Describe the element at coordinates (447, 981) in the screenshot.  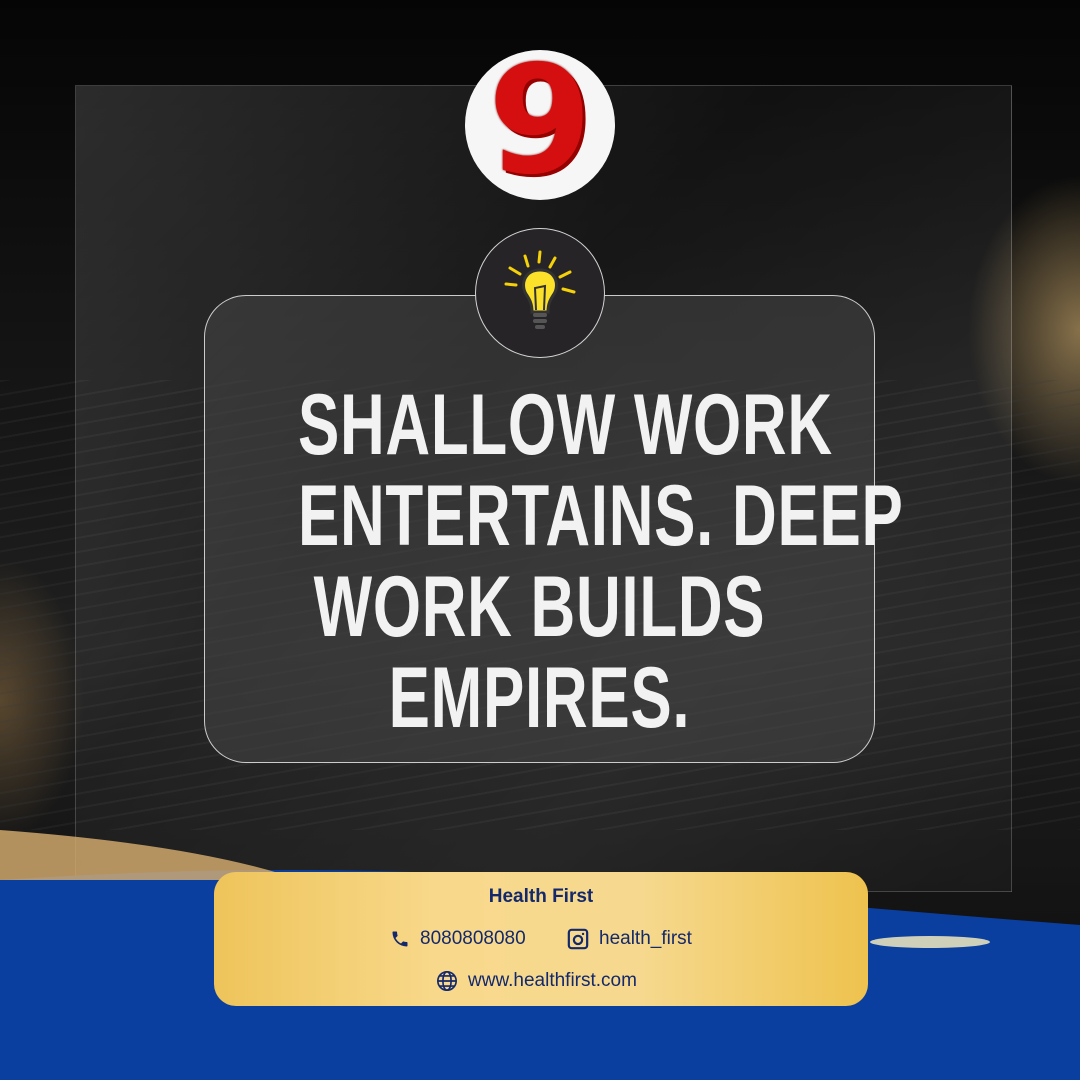
I see `globe-icon` at that location.